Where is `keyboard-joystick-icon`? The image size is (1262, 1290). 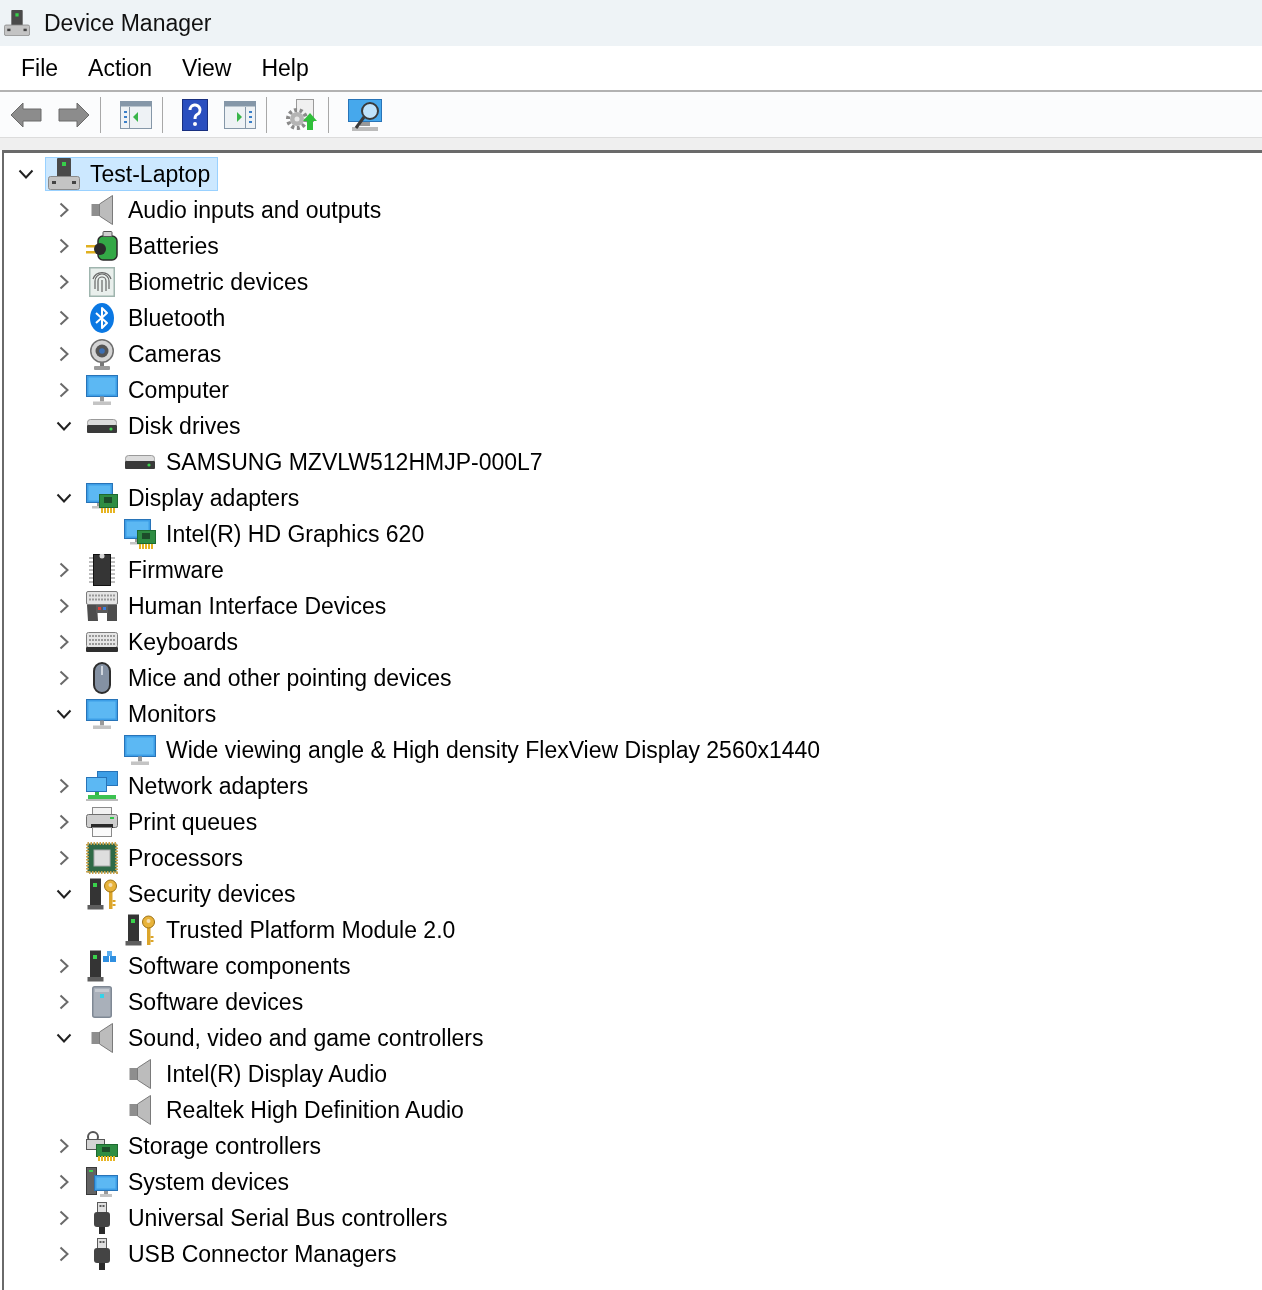 keyboard-joystick-icon is located at coordinates (102, 606).